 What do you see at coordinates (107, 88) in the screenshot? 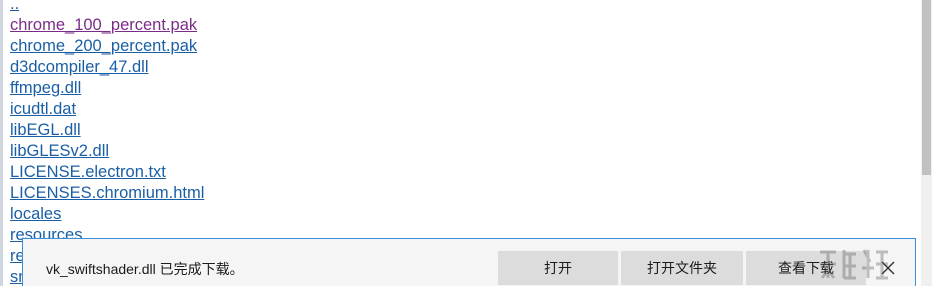
I see `list-item: ffmpeg.dll` at bounding box center [107, 88].